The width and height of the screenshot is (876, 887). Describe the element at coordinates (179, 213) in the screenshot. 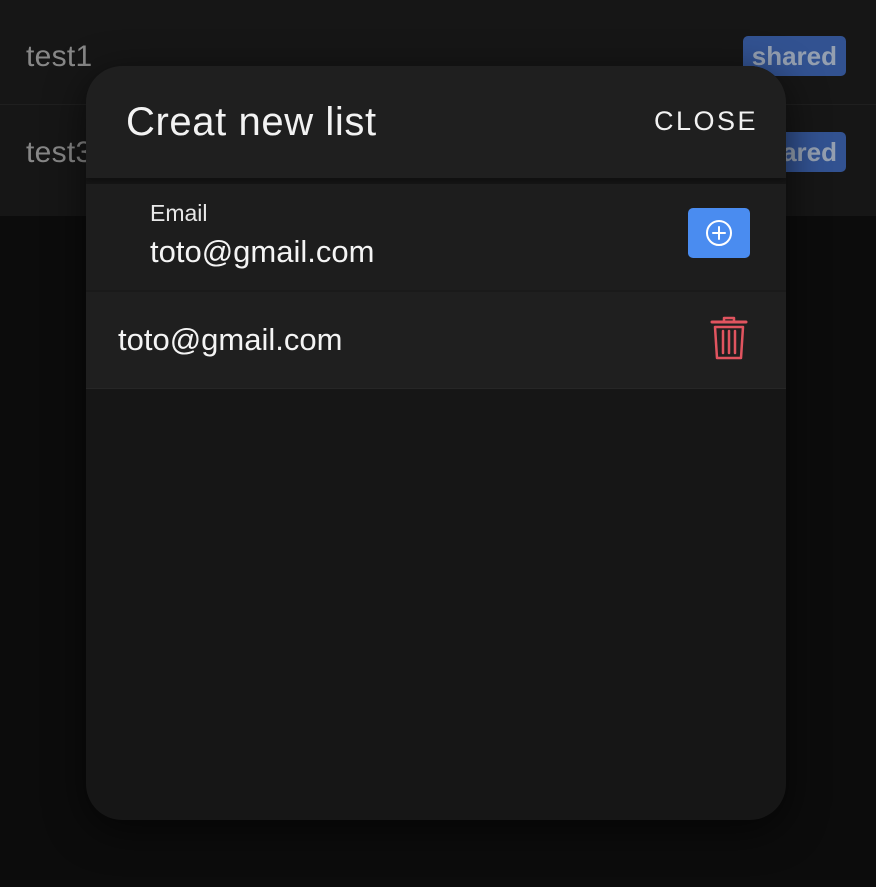

I see `email-field-label: Email` at that location.